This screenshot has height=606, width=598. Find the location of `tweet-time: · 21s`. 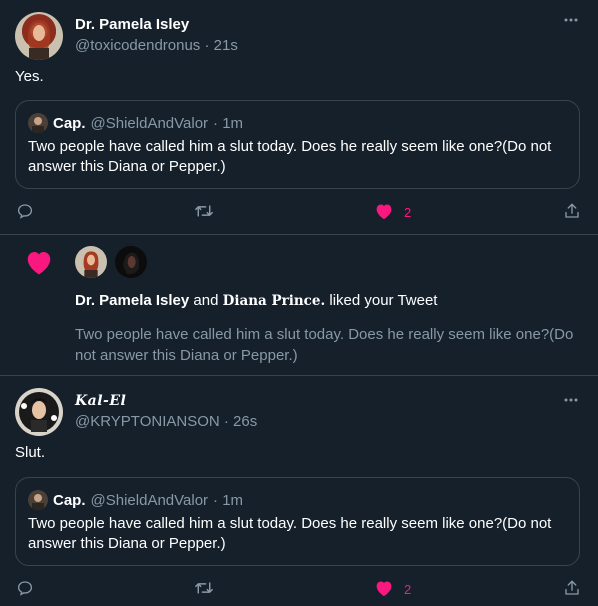

tweet-time: · 21s is located at coordinates (220, 45).